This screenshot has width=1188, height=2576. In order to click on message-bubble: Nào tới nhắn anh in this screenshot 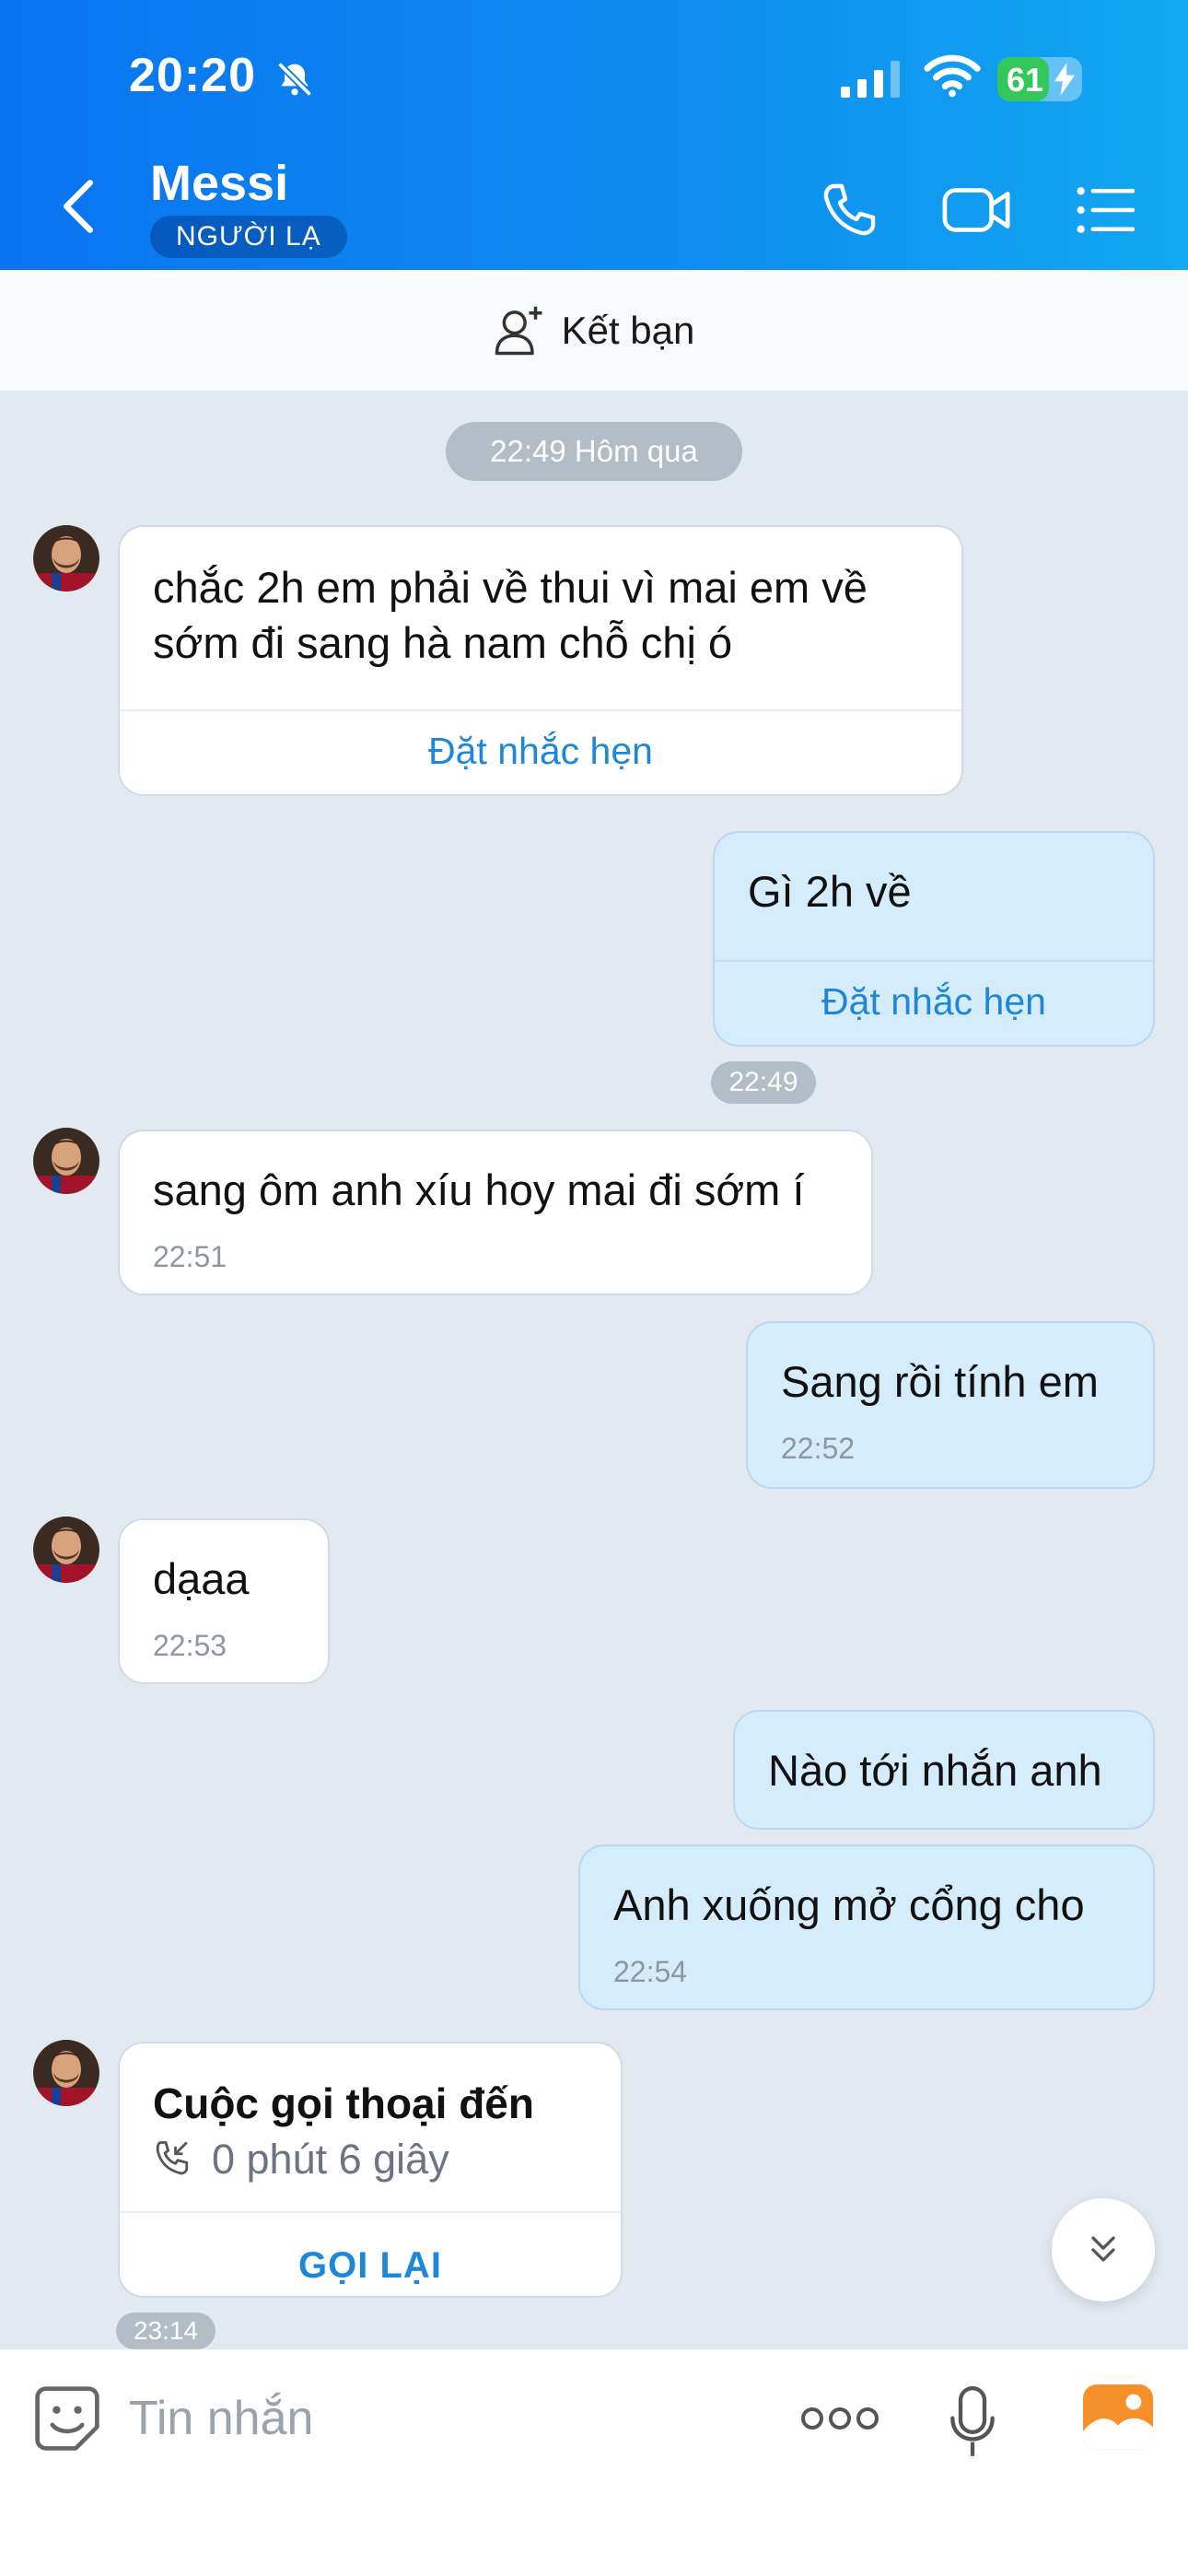, I will do `click(944, 1770)`.